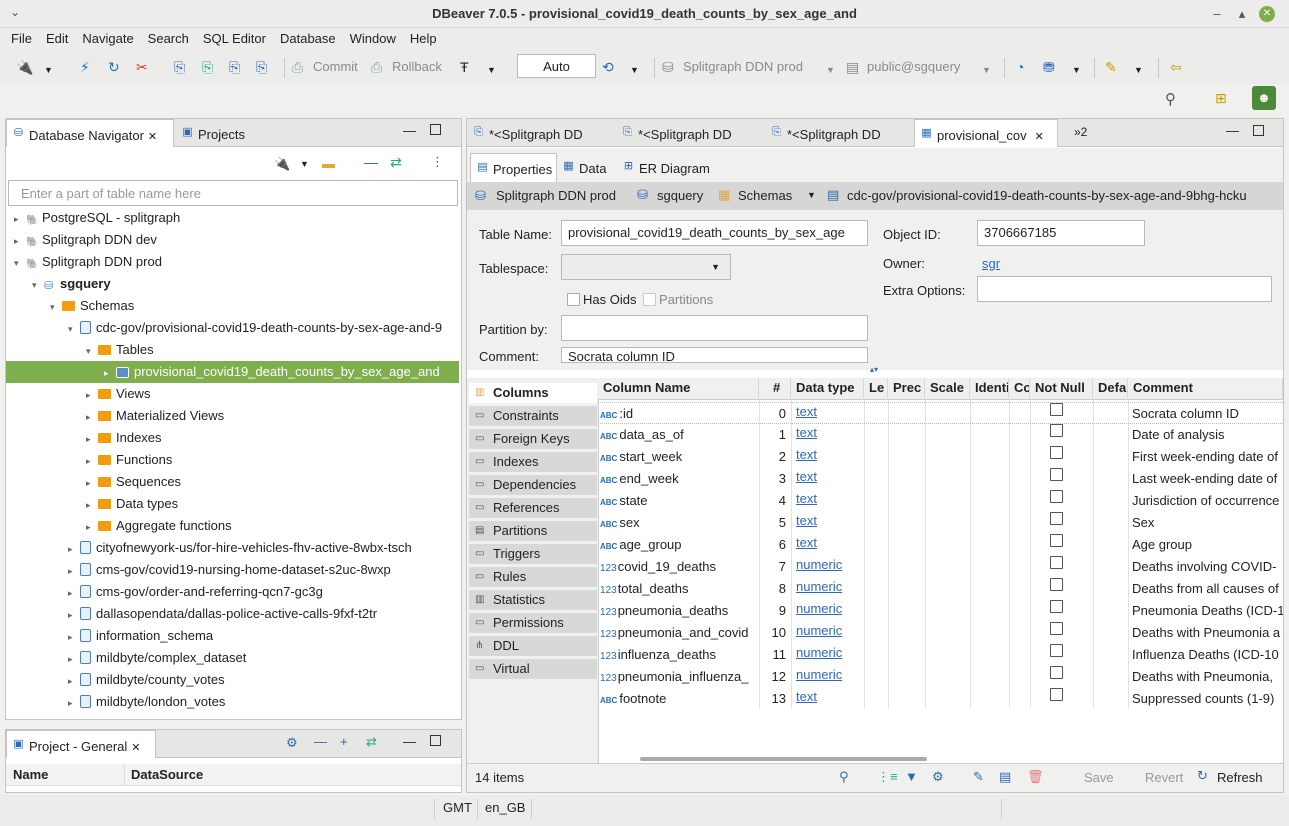 This screenshot has width=1289, height=826. What do you see at coordinates (335, 66) in the screenshot?
I see `commit-button: Commit` at bounding box center [335, 66].